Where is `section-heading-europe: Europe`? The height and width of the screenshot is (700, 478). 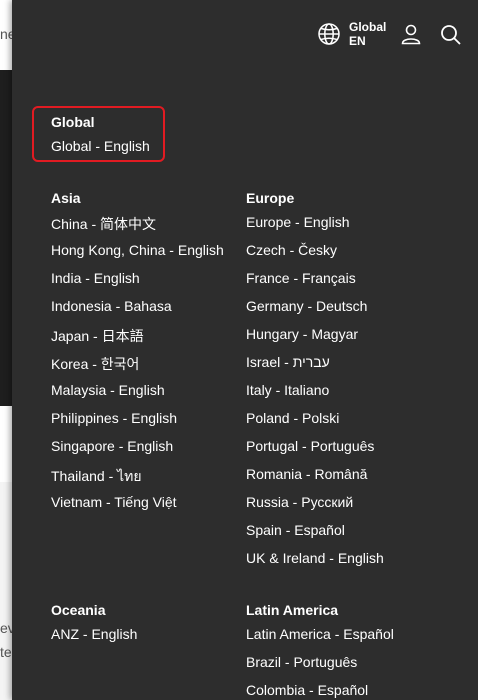 section-heading-europe: Europe is located at coordinates (270, 198).